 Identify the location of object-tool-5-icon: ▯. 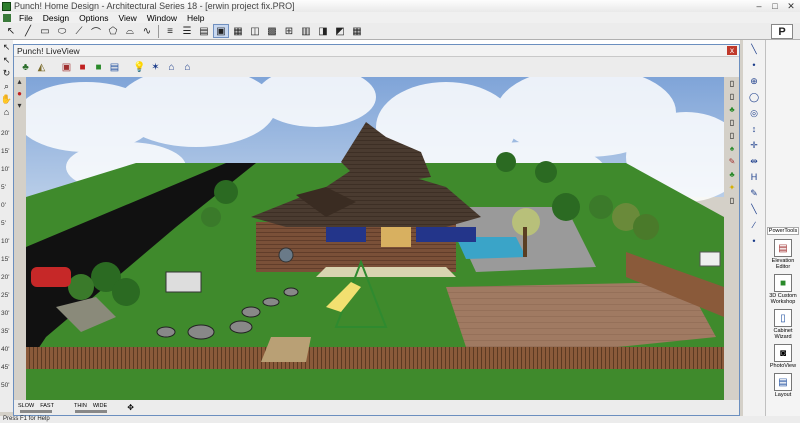
(732, 200).